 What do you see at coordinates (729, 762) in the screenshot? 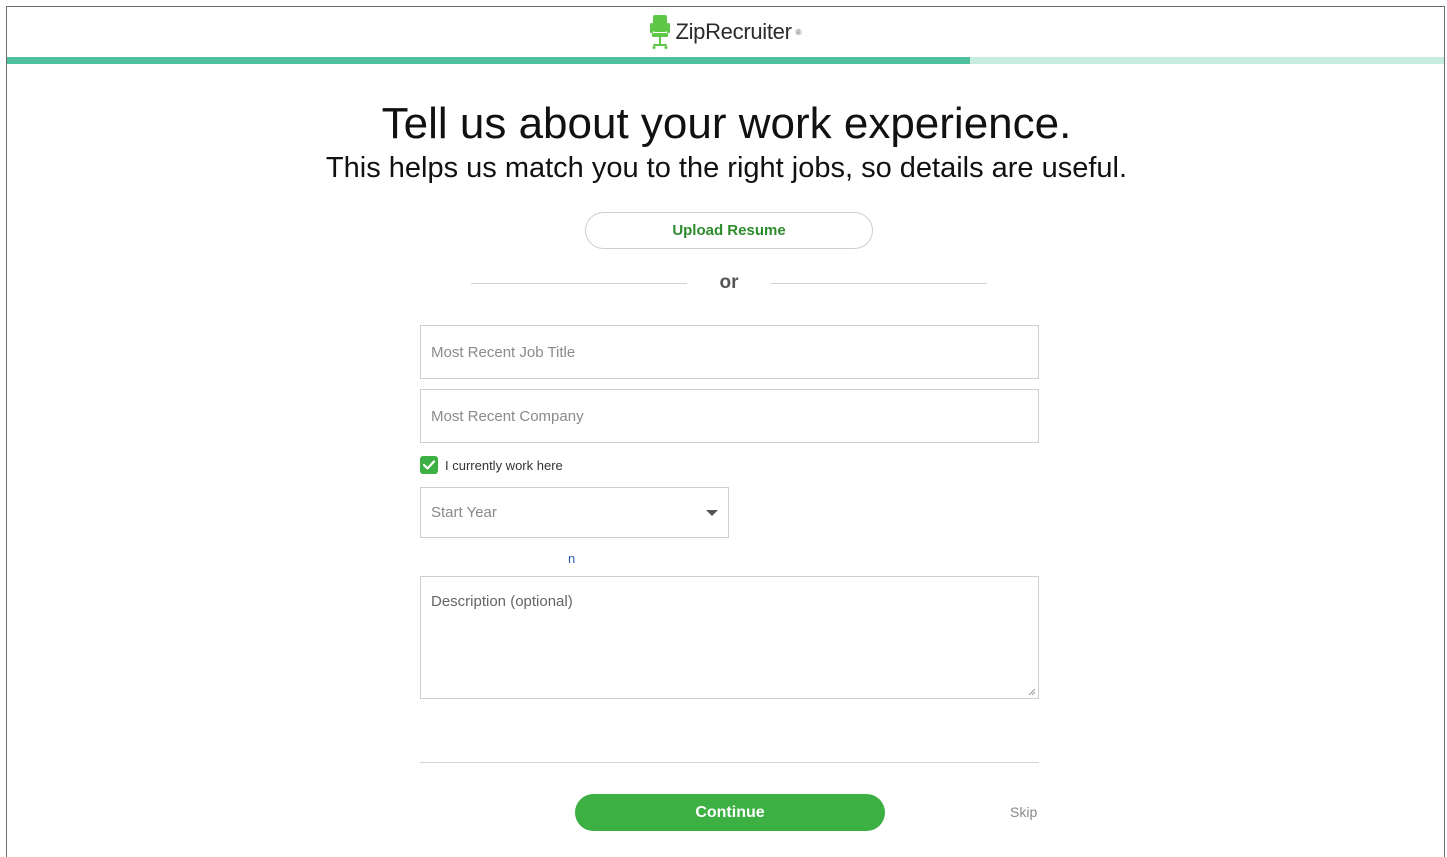
I see `footer-divider` at bounding box center [729, 762].